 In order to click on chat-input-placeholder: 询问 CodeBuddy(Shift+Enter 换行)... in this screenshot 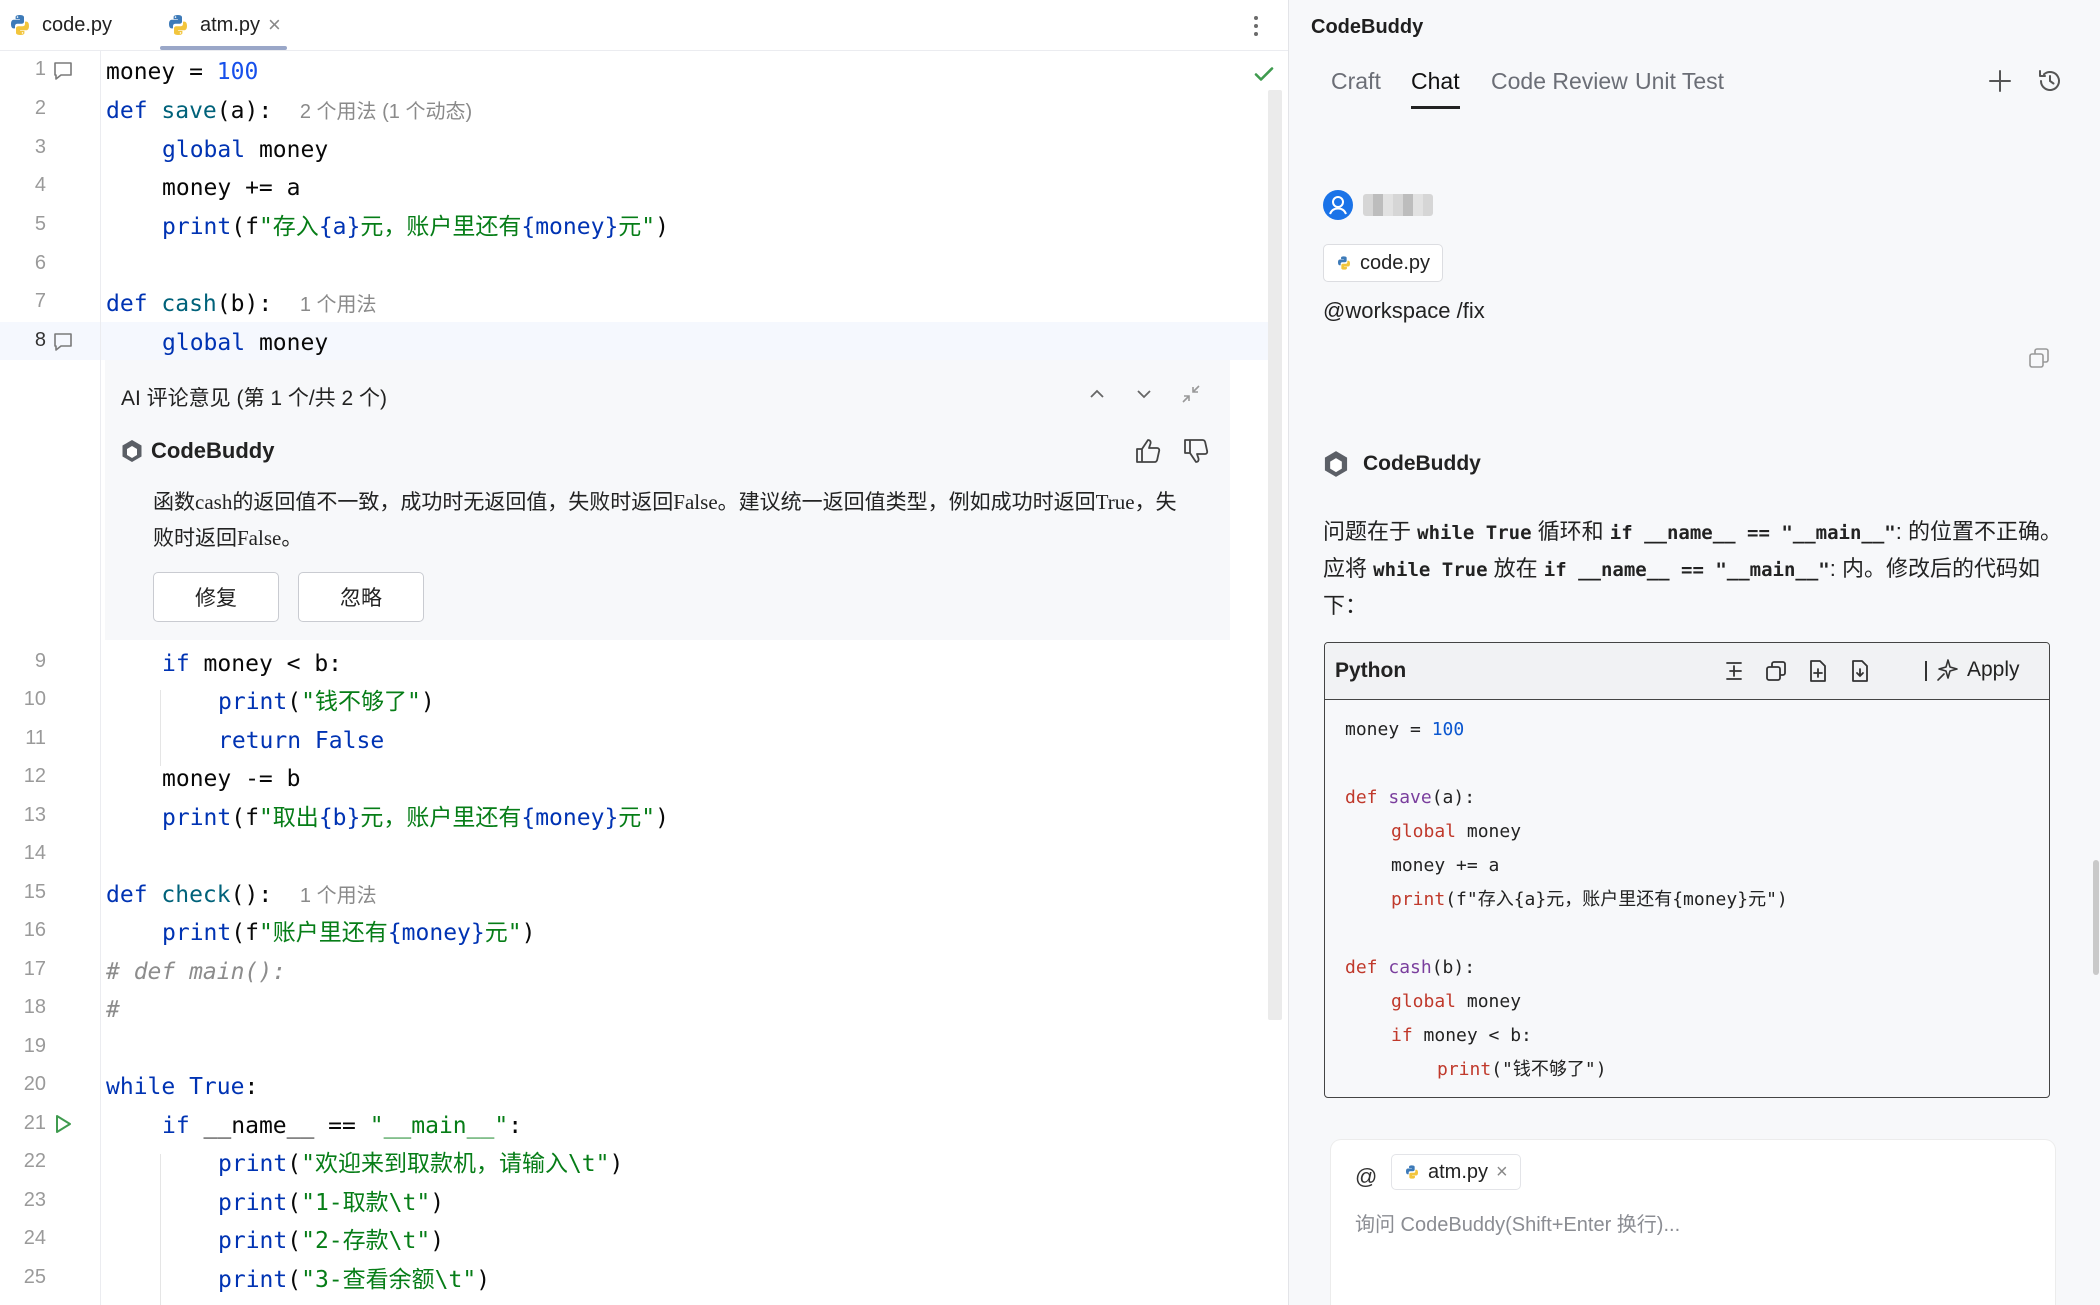, I will do `click(1517, 1222)`.